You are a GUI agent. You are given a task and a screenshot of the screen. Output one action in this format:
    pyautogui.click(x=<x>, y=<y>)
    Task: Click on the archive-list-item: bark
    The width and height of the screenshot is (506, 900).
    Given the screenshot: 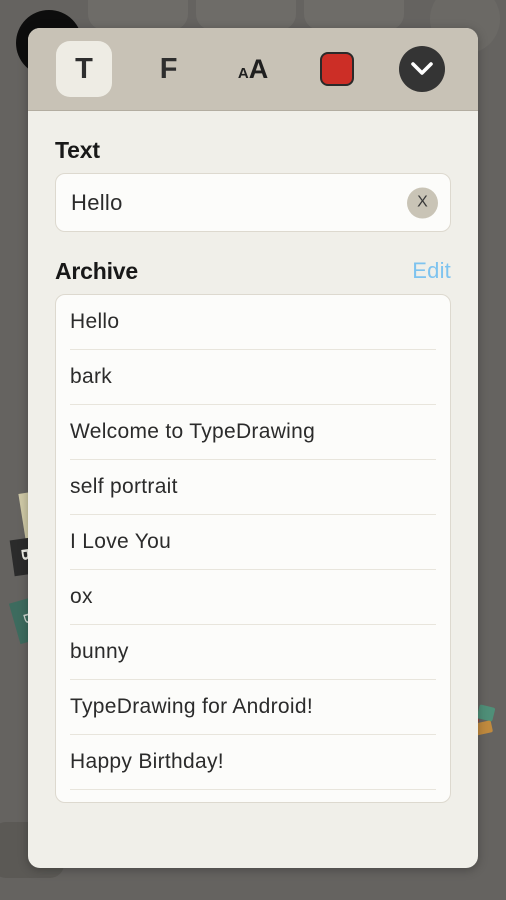 What is the action you would take?
    pyautogui.click(x=253, y=377)
    